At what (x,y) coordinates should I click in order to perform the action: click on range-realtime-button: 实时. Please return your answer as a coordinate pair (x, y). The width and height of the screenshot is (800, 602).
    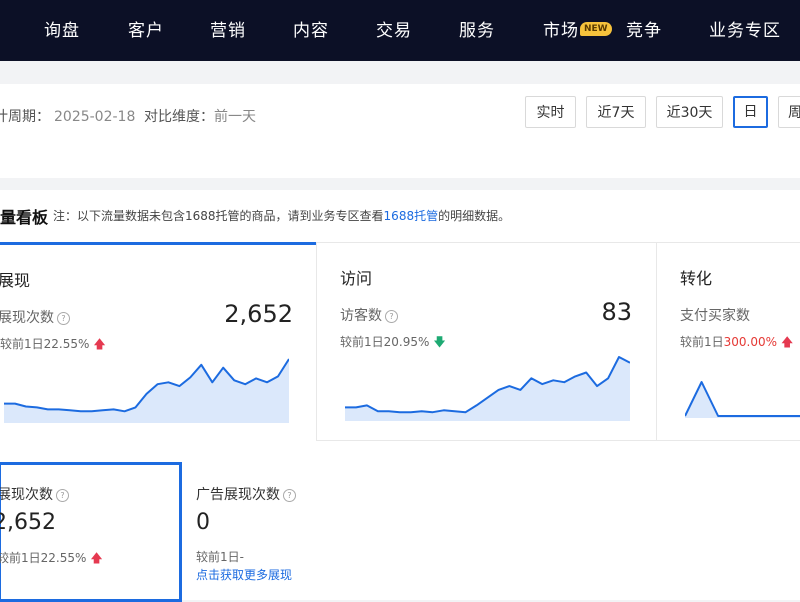
    Looking at the image, I should click on (550, 112).